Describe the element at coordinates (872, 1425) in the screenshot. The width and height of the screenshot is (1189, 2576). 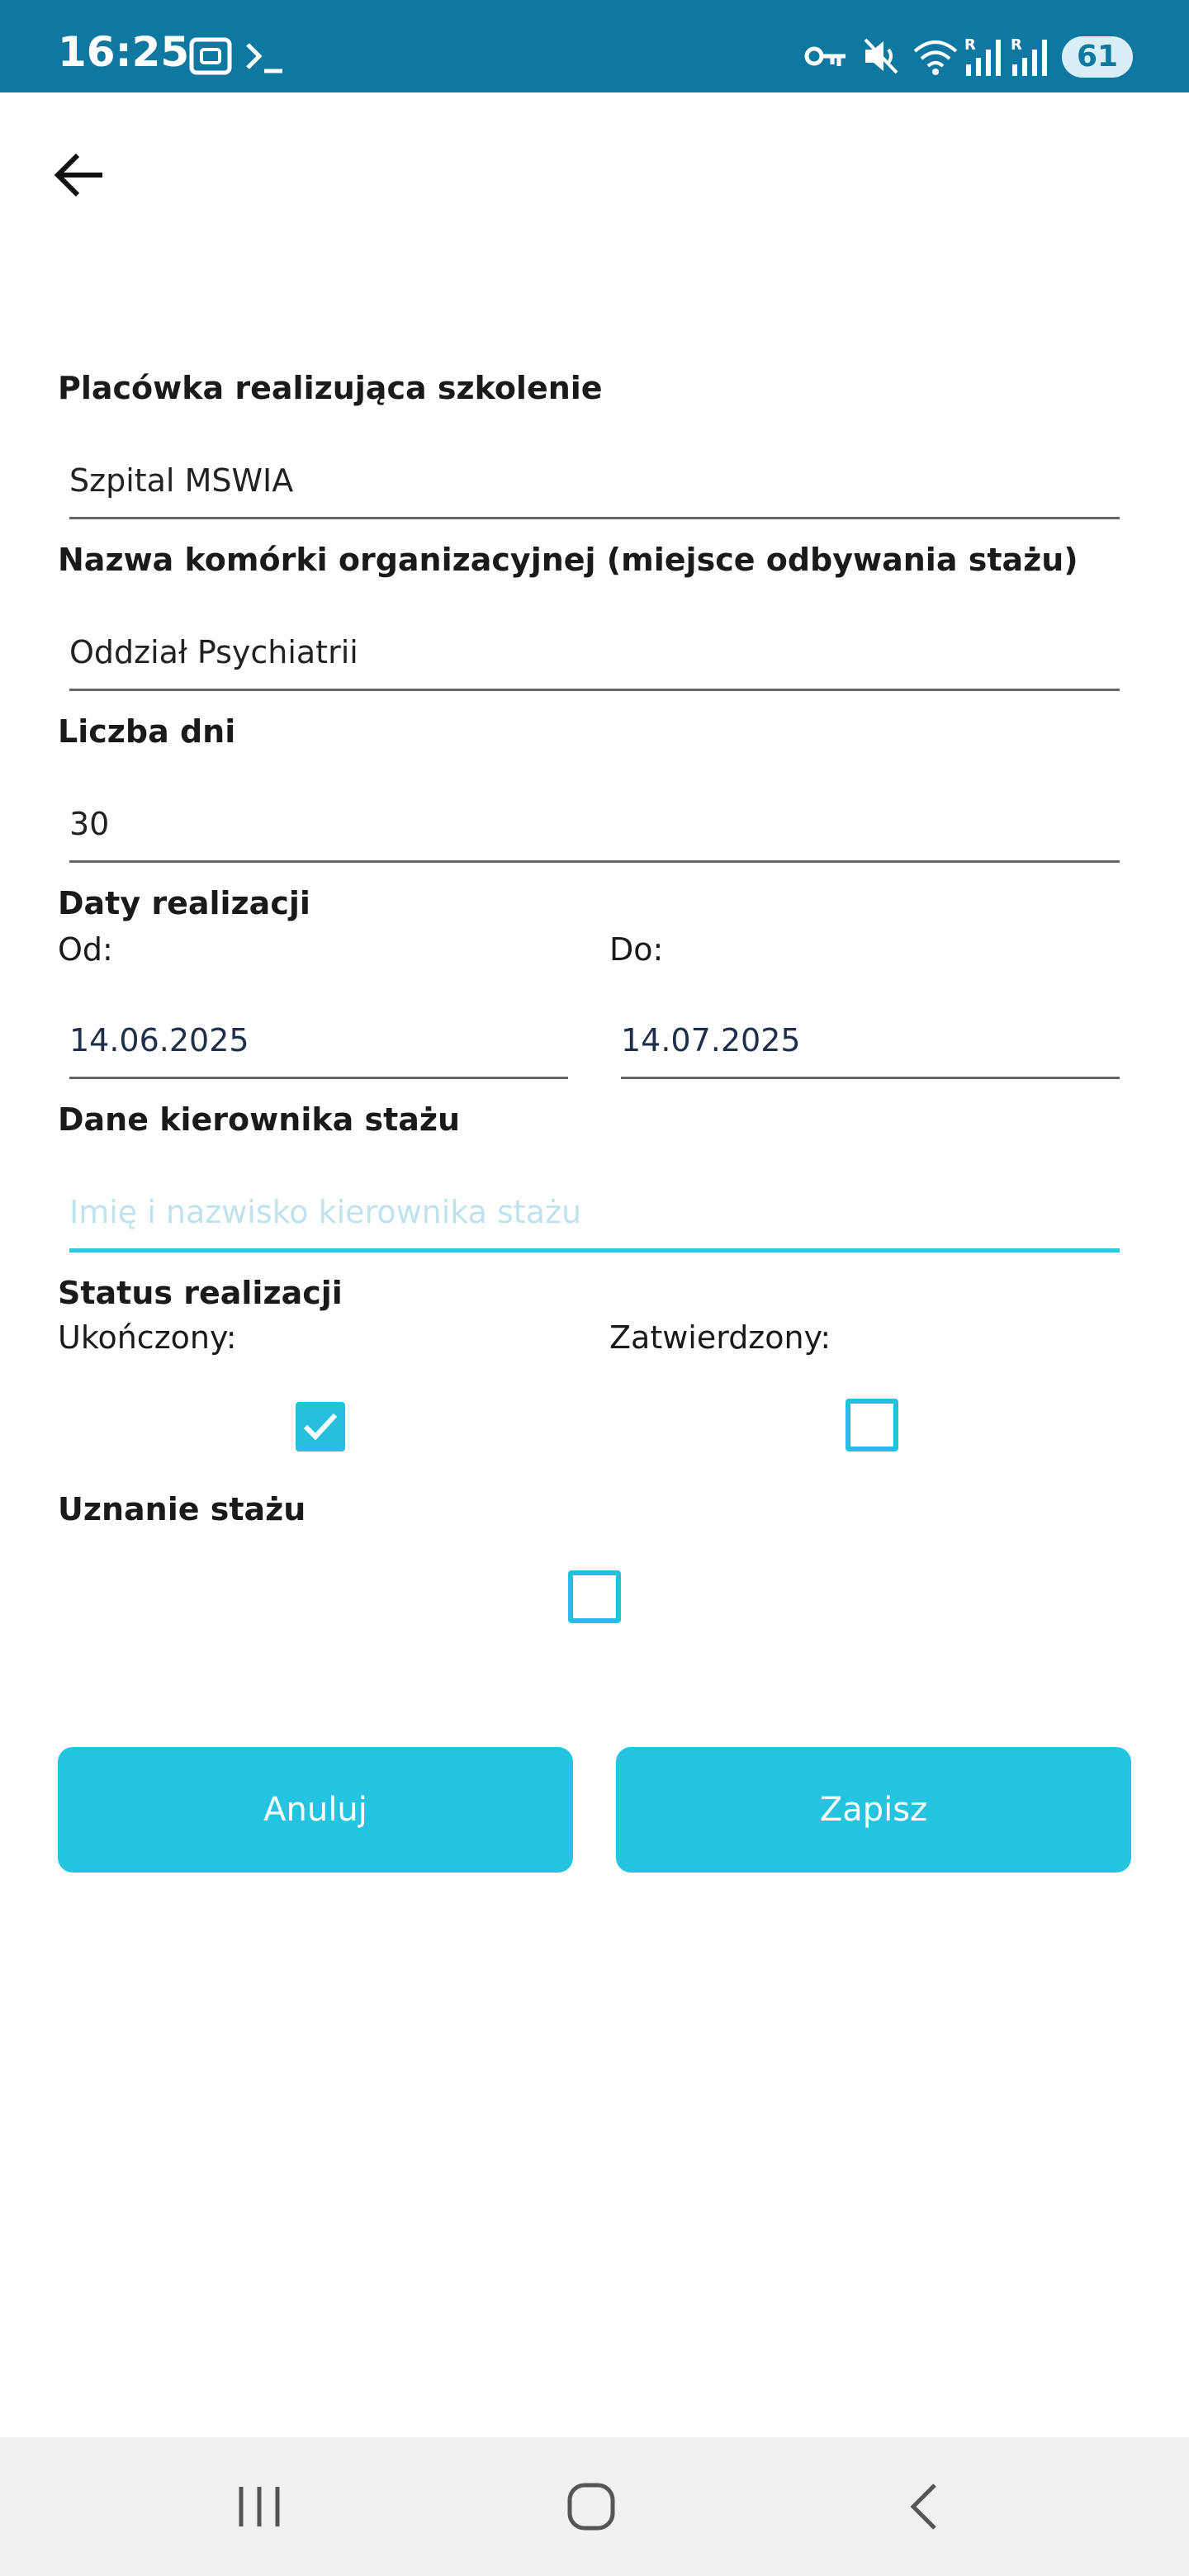
I see `approved-checkbox` at that location.